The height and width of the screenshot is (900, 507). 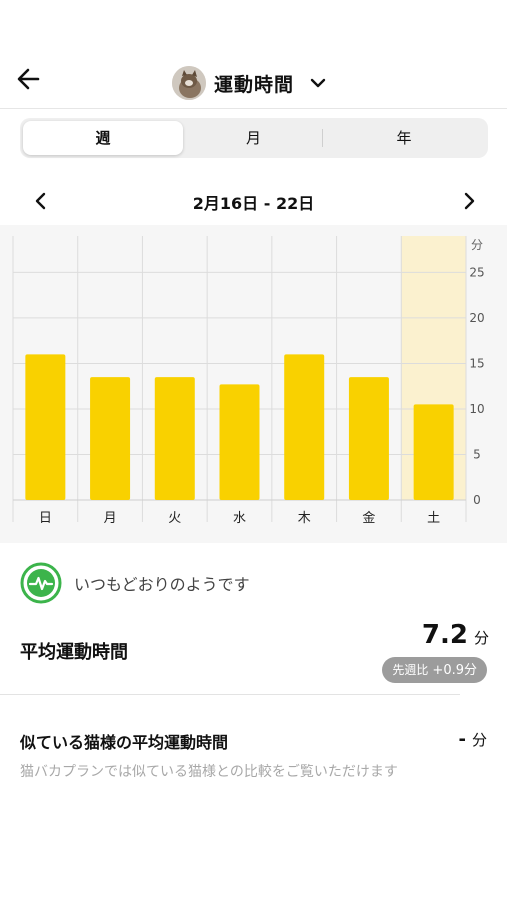 What do you see at coordinates (477, 500) in the screenshot?
I see `y-tick-label: 0` at bounding box center [477, 500].